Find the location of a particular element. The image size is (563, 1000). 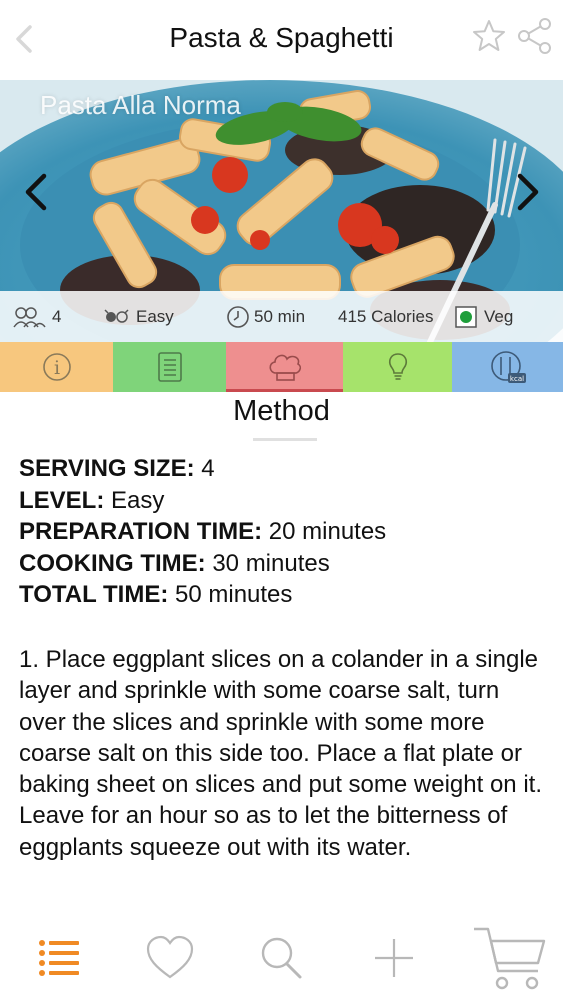

calories-info: 415 Calories is located at coordinates (385, 316).